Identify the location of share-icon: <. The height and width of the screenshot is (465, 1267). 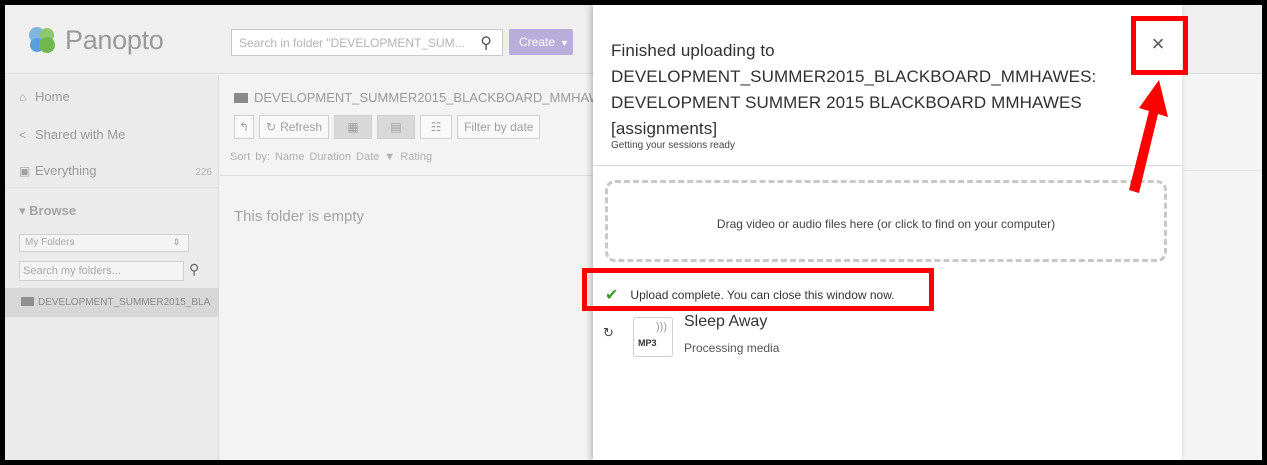
(23, 134).